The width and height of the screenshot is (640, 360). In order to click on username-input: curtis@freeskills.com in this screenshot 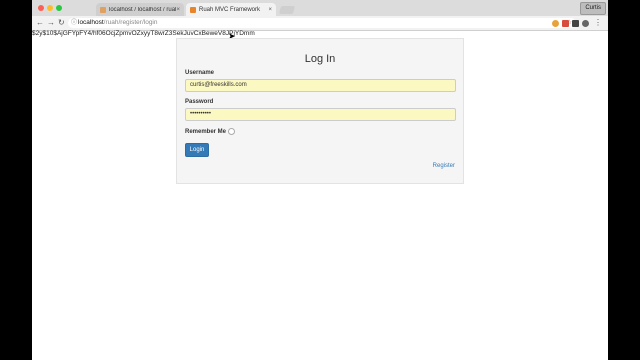, I will do `click(320, 85)`.